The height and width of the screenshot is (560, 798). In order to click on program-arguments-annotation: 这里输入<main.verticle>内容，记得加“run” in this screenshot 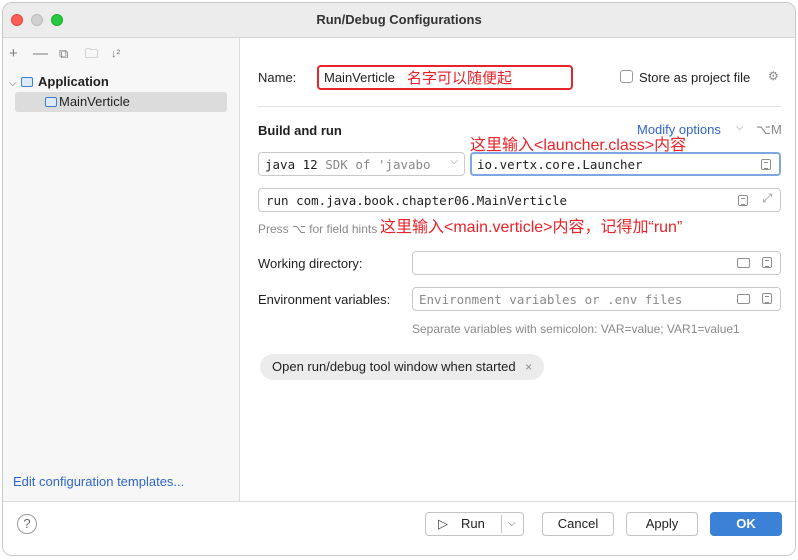, I will do `click(531, 227)`.